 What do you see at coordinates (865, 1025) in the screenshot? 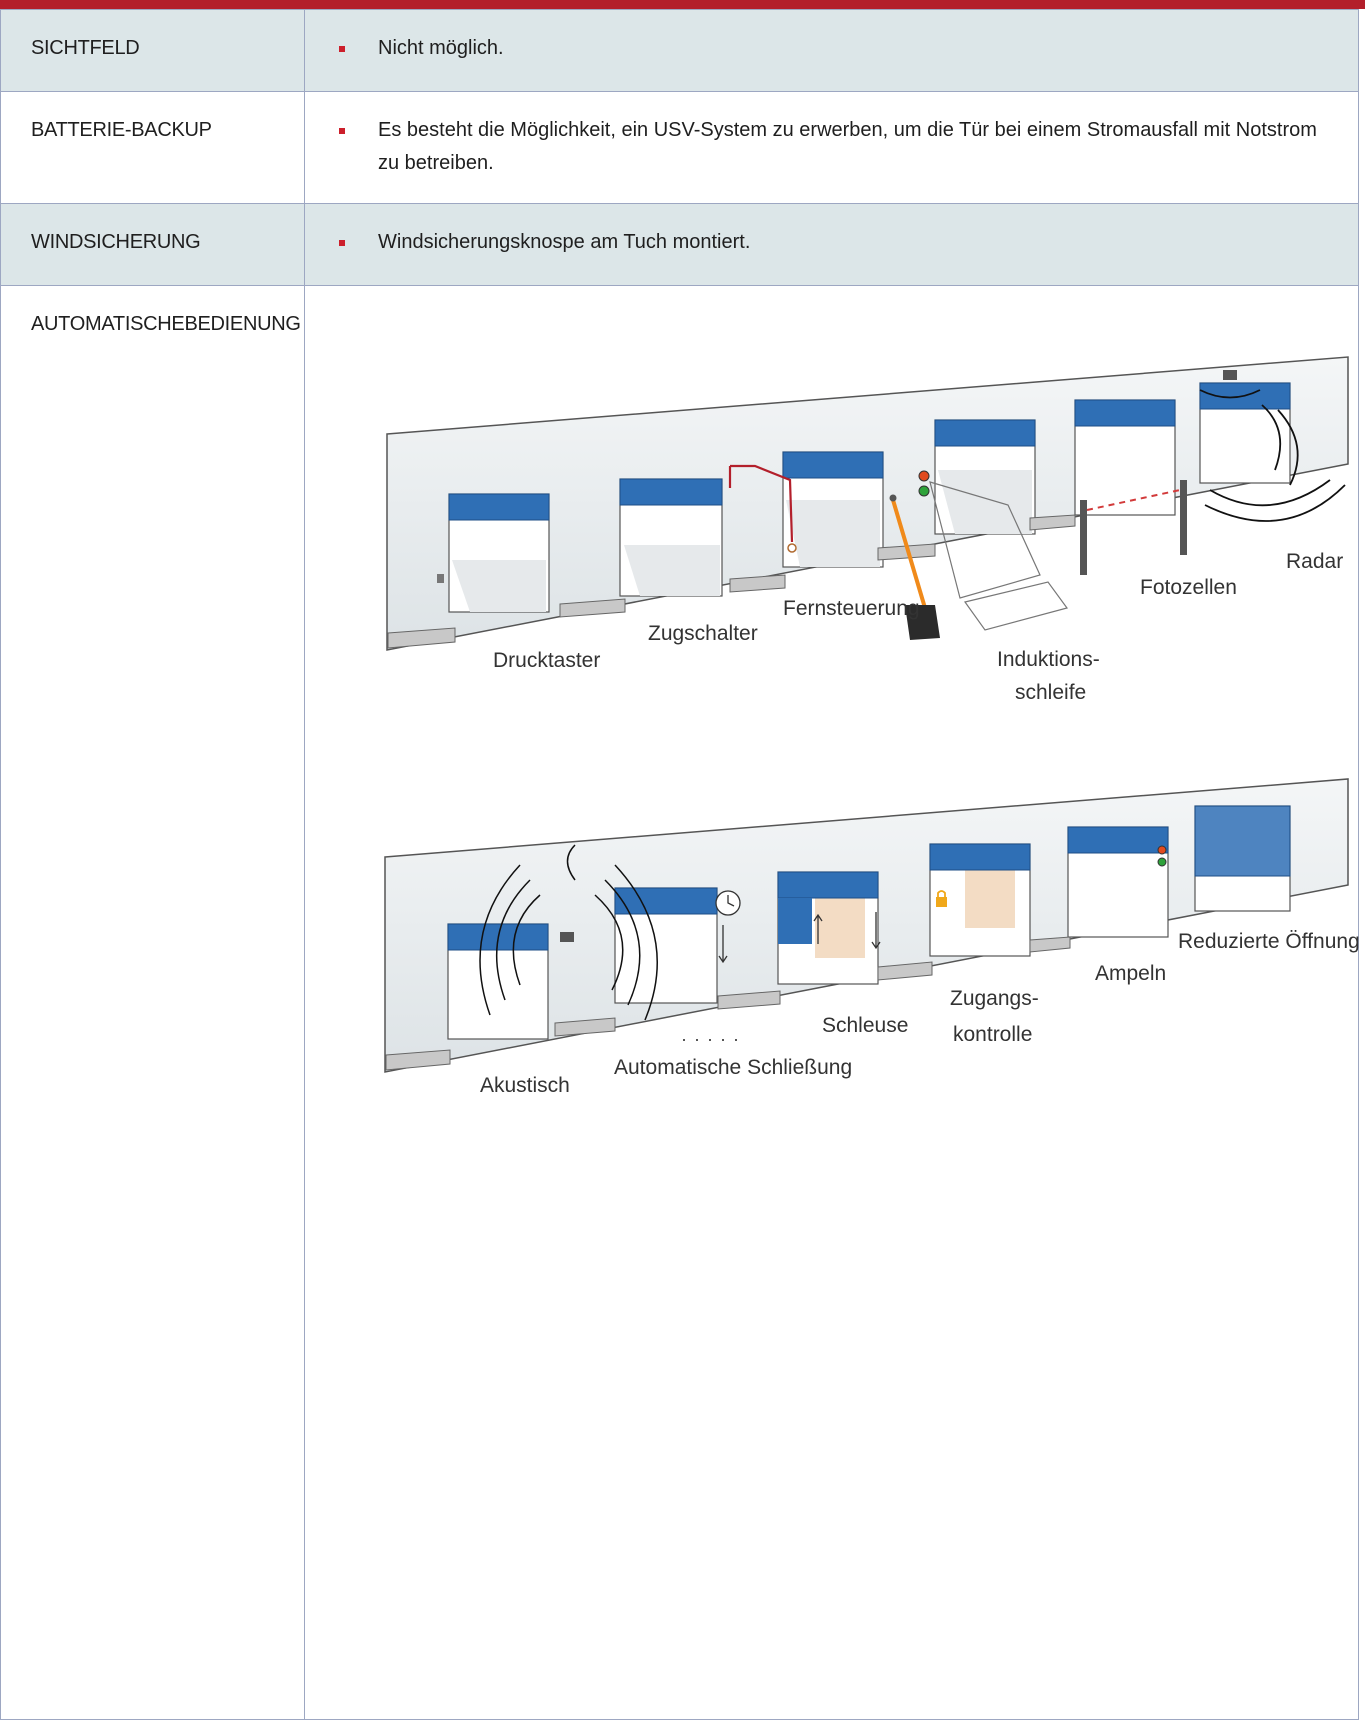
I see `label-schleuse: Schleuse` at bounding box center [865, 1025].